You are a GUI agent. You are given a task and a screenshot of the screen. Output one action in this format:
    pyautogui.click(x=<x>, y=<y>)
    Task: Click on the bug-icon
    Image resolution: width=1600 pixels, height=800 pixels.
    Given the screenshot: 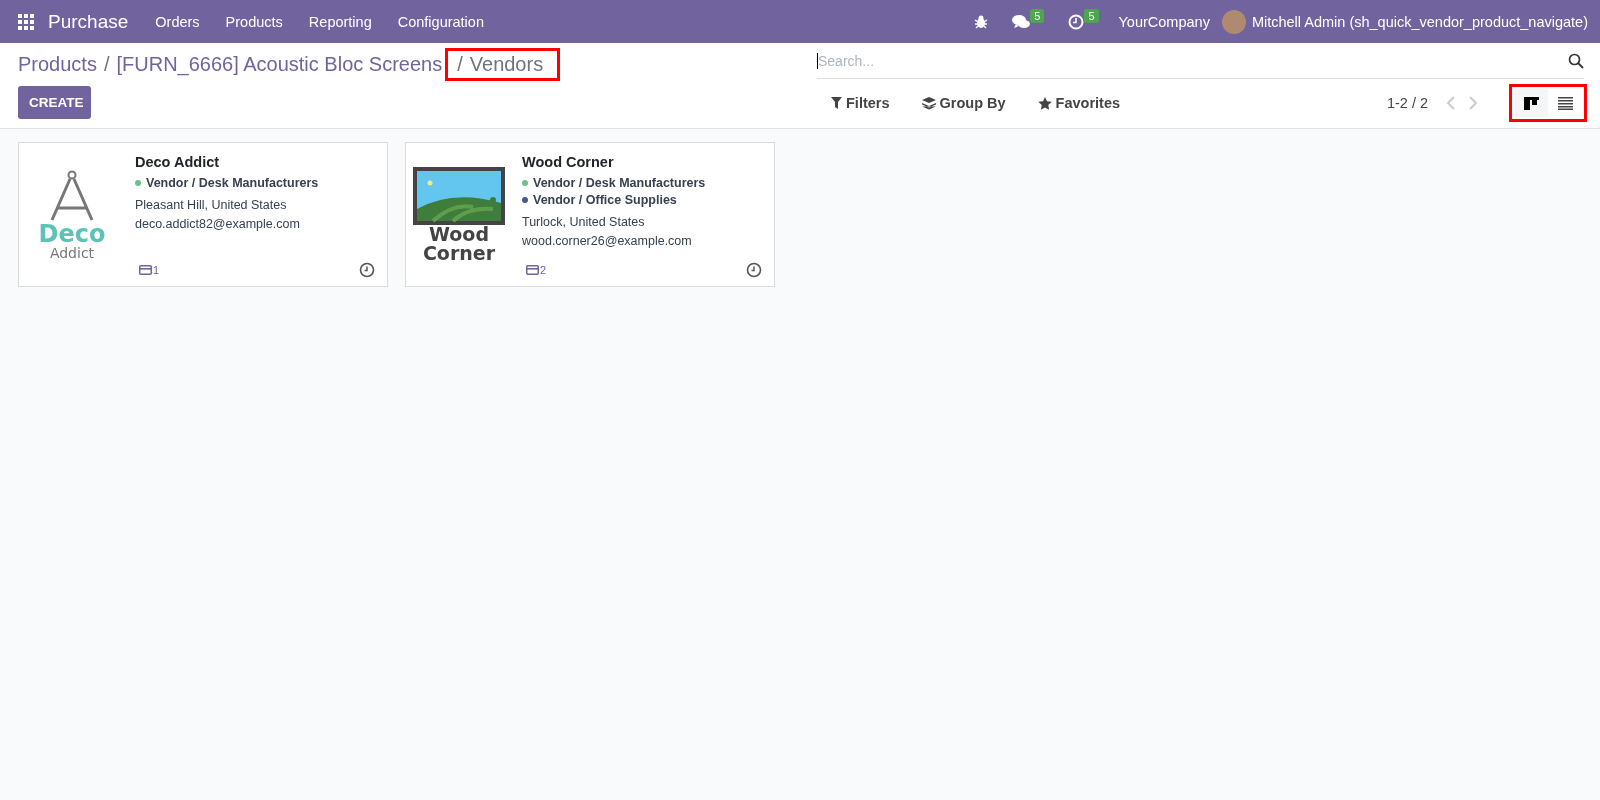 What is the action you would take?
    pyautogui.click(x=981, y=21)
    